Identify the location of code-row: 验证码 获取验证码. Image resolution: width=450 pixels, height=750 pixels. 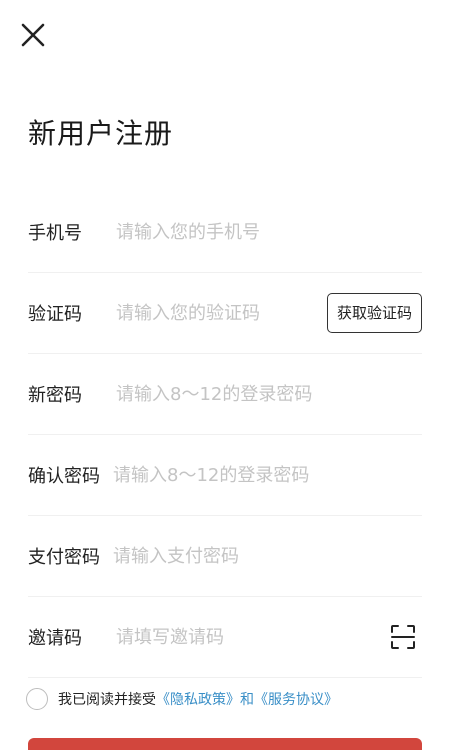
(225, 313).